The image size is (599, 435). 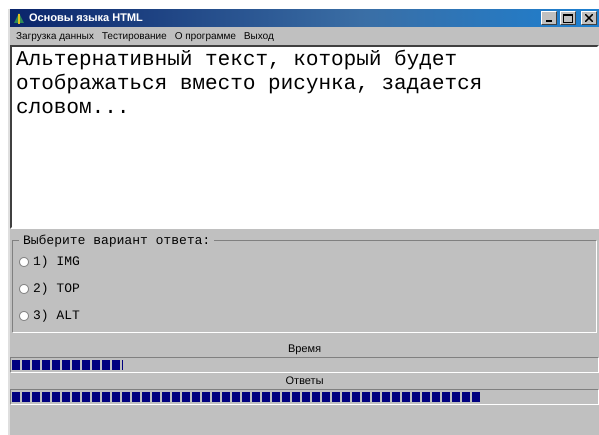 What do you see at coordinates (56, 315) in the screenshot?
I see `option-label: 3) ALT` at bounding box center [56, 315].